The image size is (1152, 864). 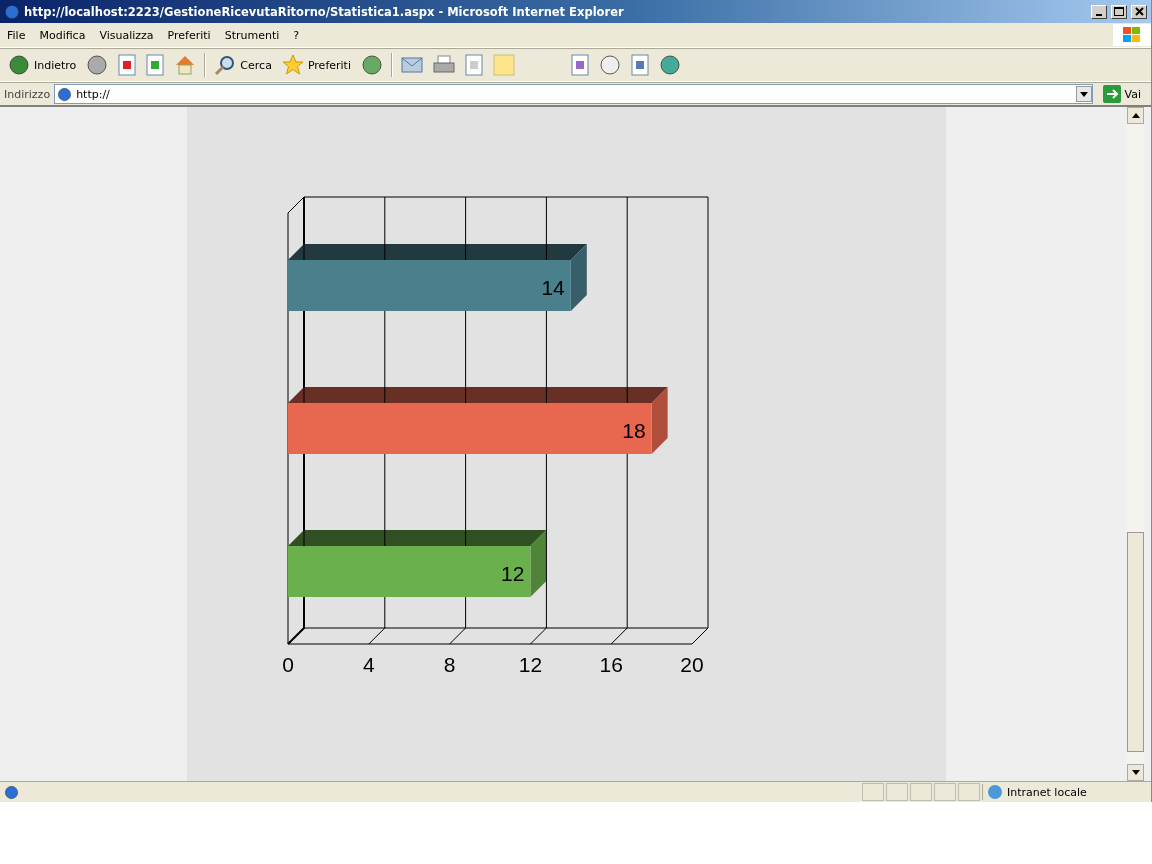 What do you see at coordinates (573, 94) in the screenshot?
I see `address-field: http://` at bounding box center [573, 94].